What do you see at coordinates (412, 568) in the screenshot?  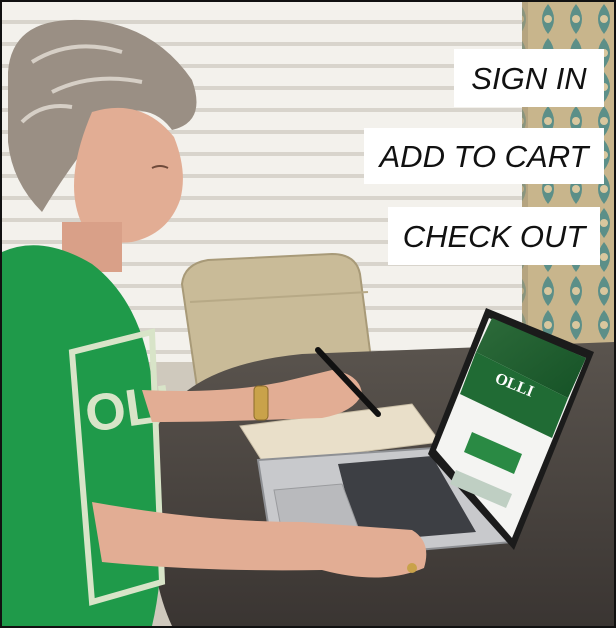 I see `ring` at bounding box center [412, 568].